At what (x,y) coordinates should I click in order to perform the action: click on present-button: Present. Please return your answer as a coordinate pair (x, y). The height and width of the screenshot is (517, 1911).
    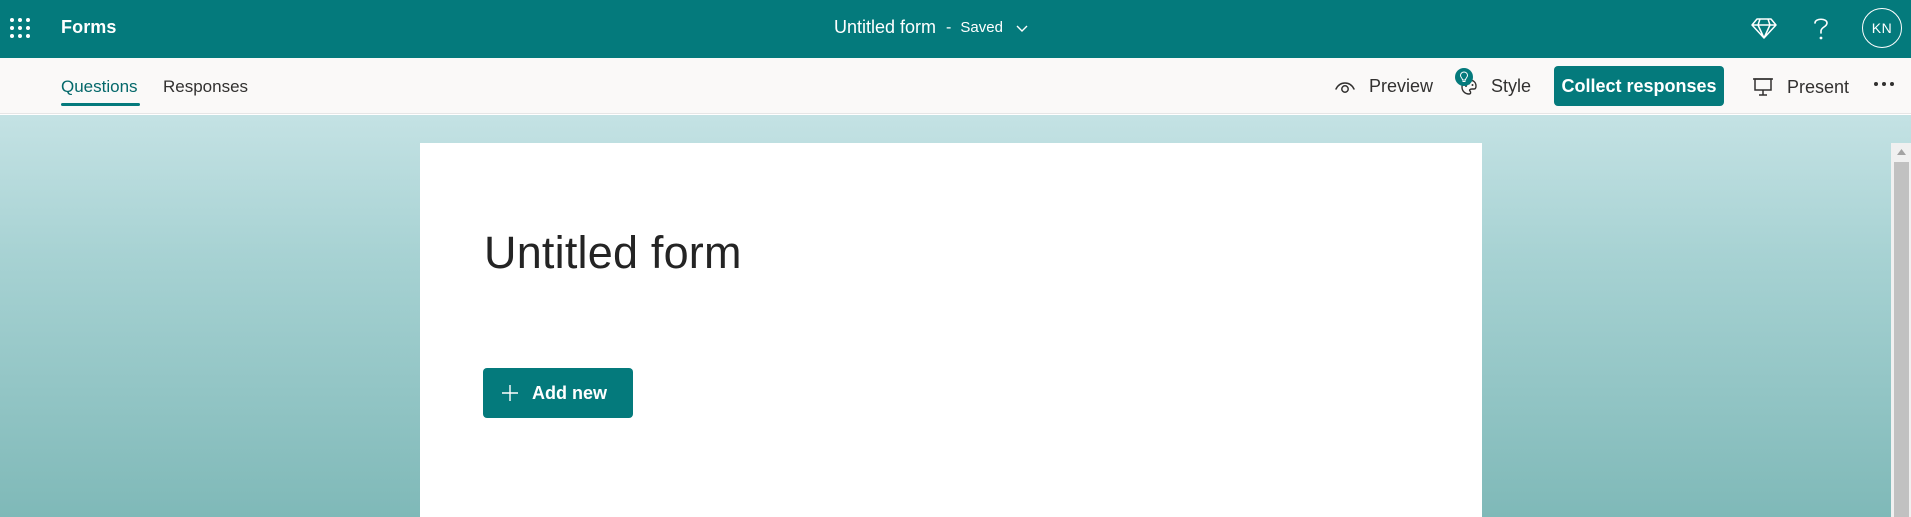
    Looking at the image, I should click on (1800, 87).